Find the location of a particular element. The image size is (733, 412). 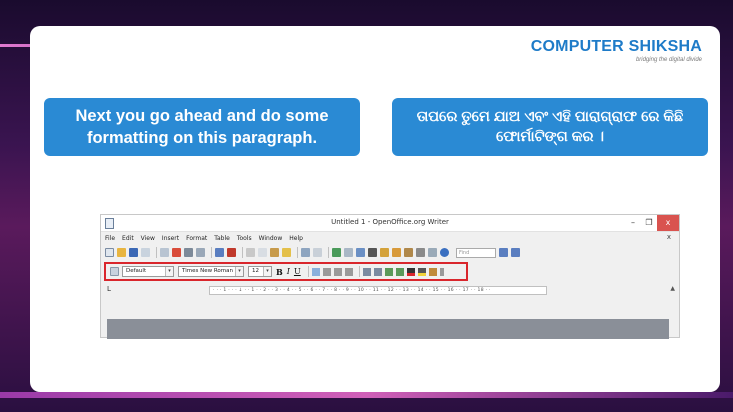

logo-tagline: bridging the digital divide is located at coordinates (668, 60).